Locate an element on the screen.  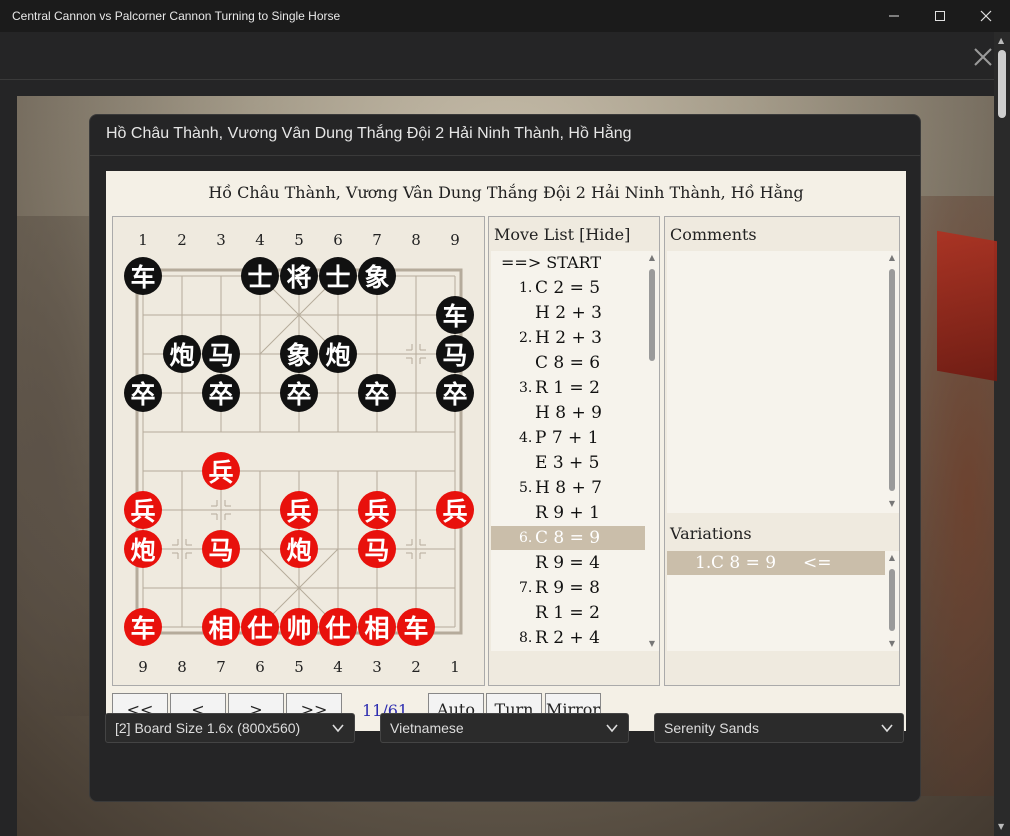
move-row: H 2 + 3 is located at coordinates (568, 313).